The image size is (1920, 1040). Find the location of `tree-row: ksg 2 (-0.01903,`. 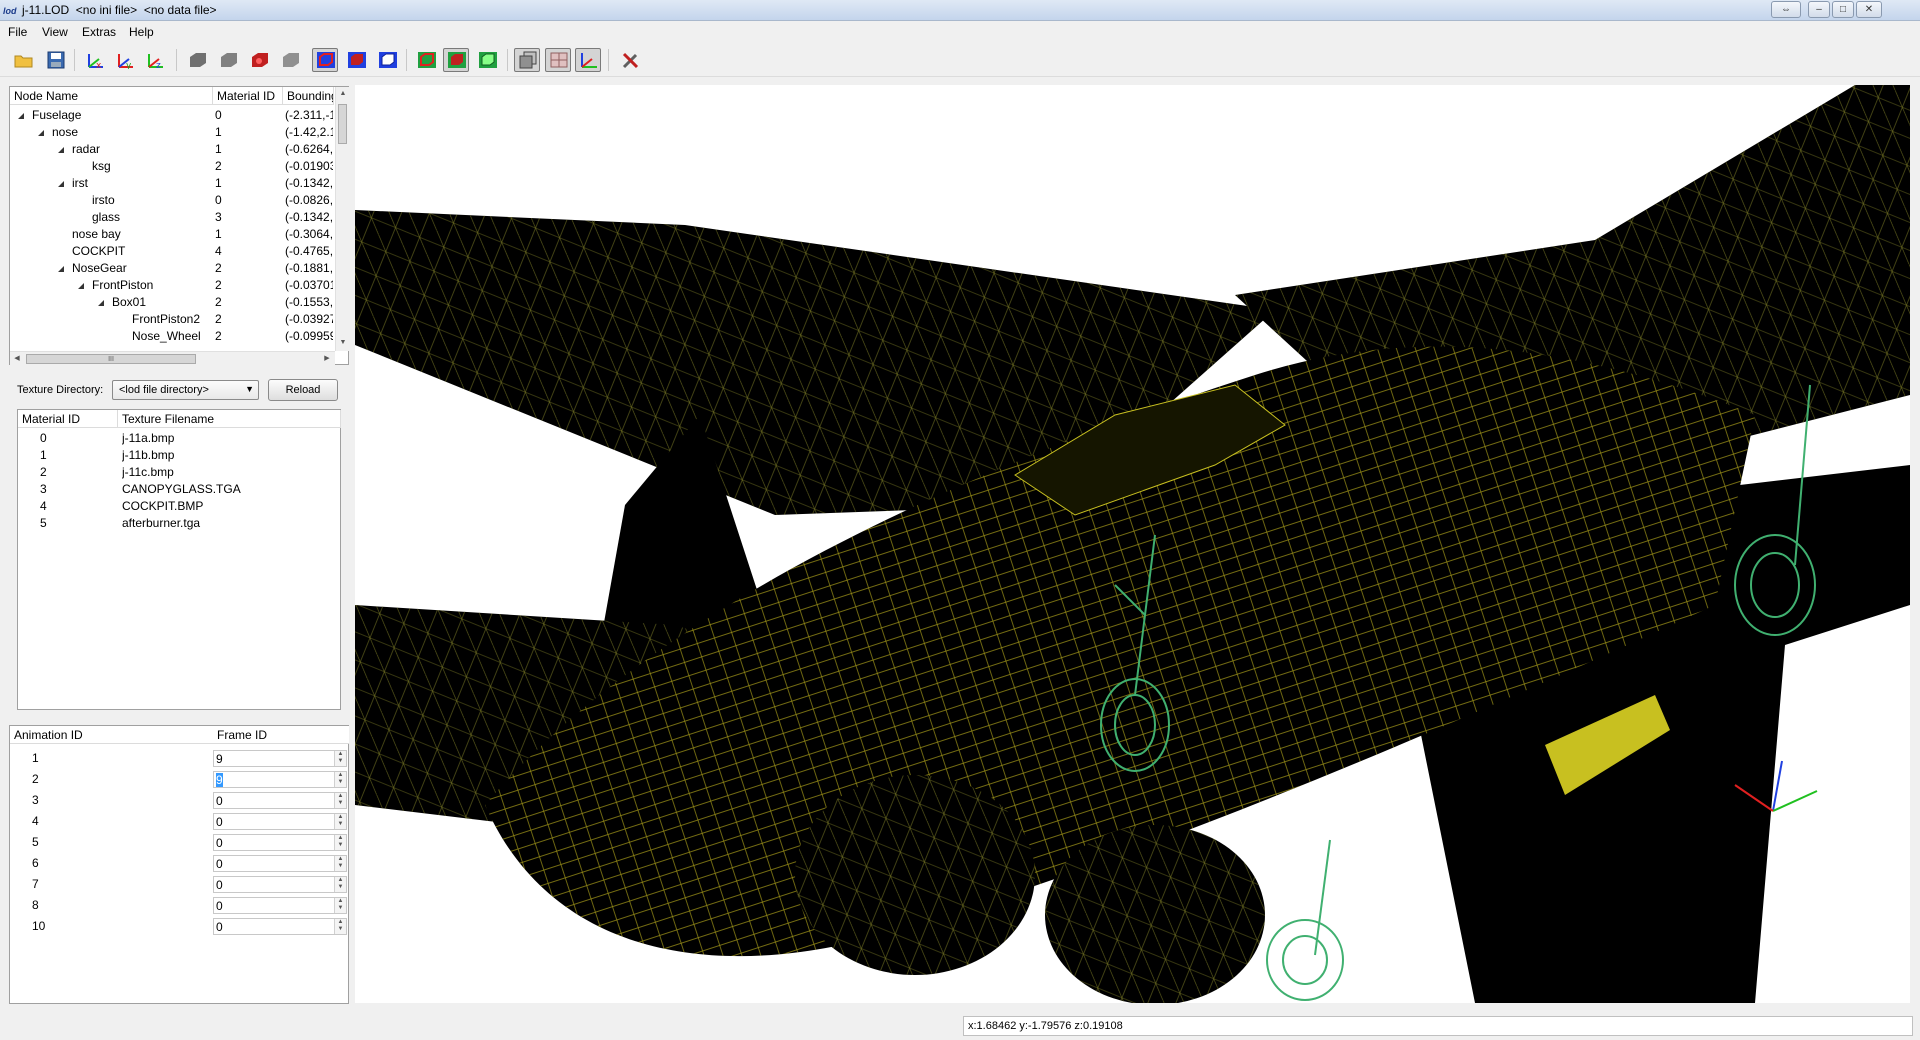

tree-row: ksg 2 (-0.01903, is located at coordinates (172, 166).